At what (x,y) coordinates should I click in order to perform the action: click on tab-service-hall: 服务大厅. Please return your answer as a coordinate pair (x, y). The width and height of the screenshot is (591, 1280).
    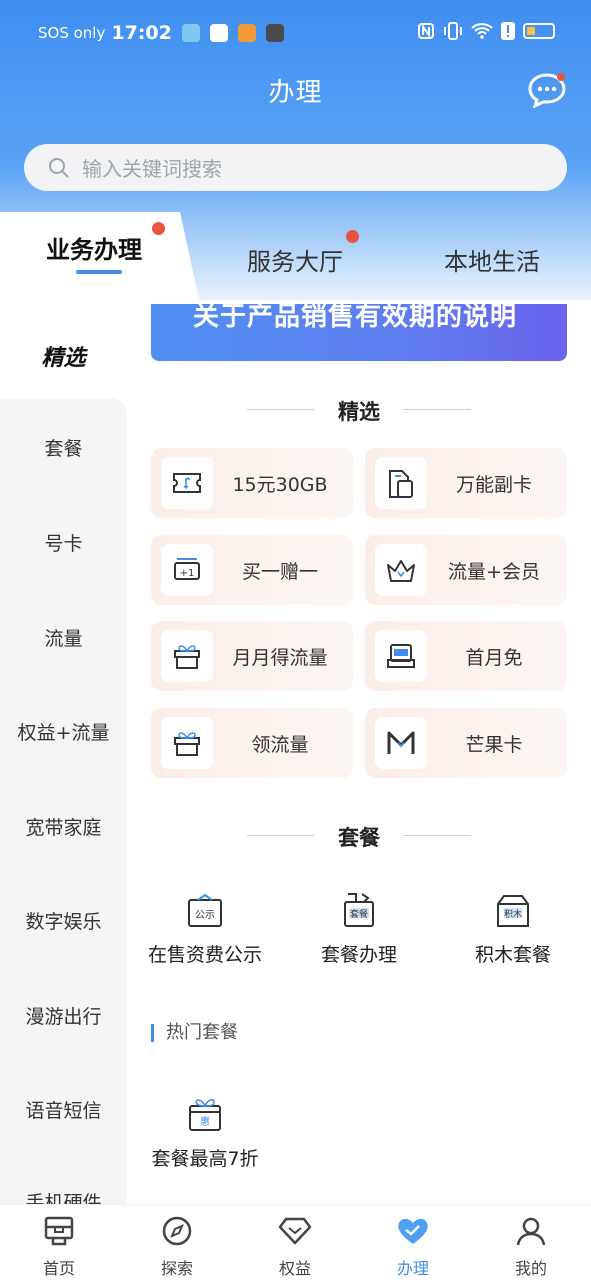
    Looking at the image, I should click on (295, 259).